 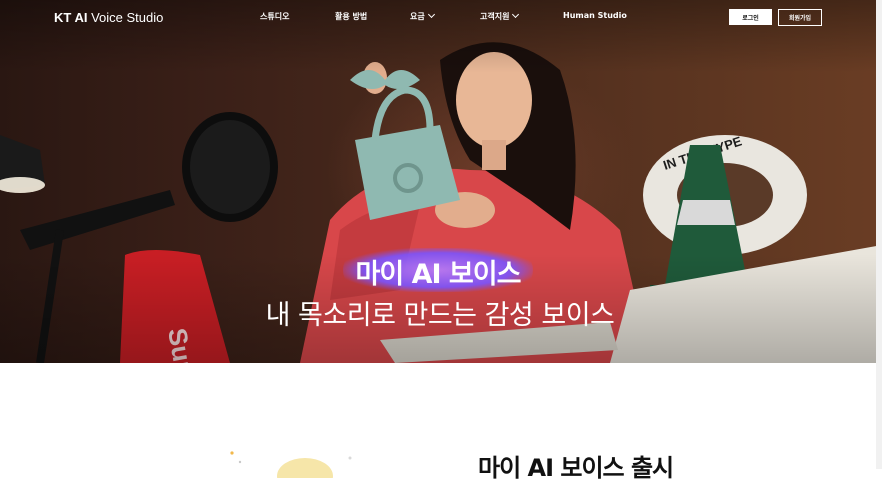 What do you see at coordinates (495, 16) in the screenshot?
I see `nav-item-support-label: 고객지원` at bounding box center [495, 16].